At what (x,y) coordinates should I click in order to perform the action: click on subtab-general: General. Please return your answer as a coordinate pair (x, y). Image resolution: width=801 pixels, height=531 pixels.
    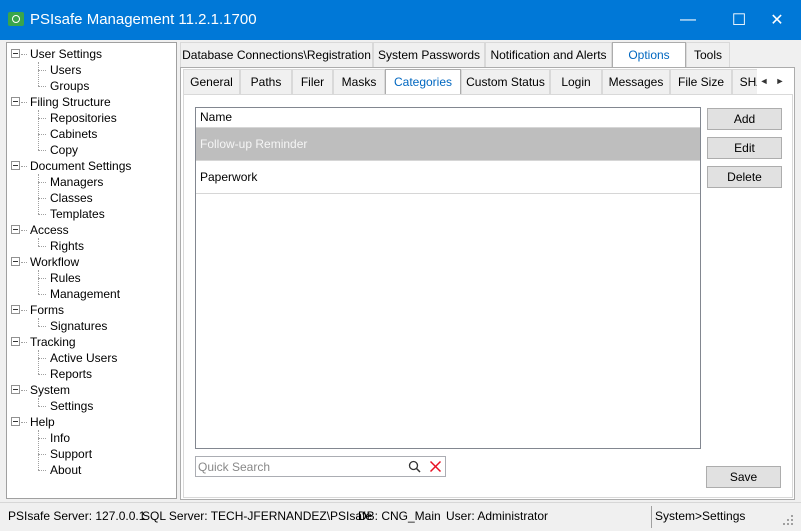
    Looking at the image, I should click on (211, 82).